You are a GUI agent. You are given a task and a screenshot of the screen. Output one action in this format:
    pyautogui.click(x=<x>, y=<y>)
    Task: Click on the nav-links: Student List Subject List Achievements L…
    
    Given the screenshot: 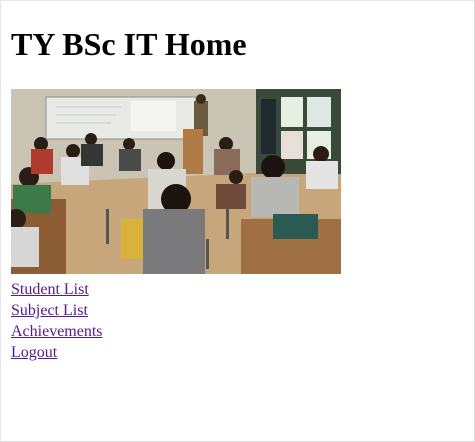 What is the action you would take?
    pyautogui.click(x=176, y=321)
    